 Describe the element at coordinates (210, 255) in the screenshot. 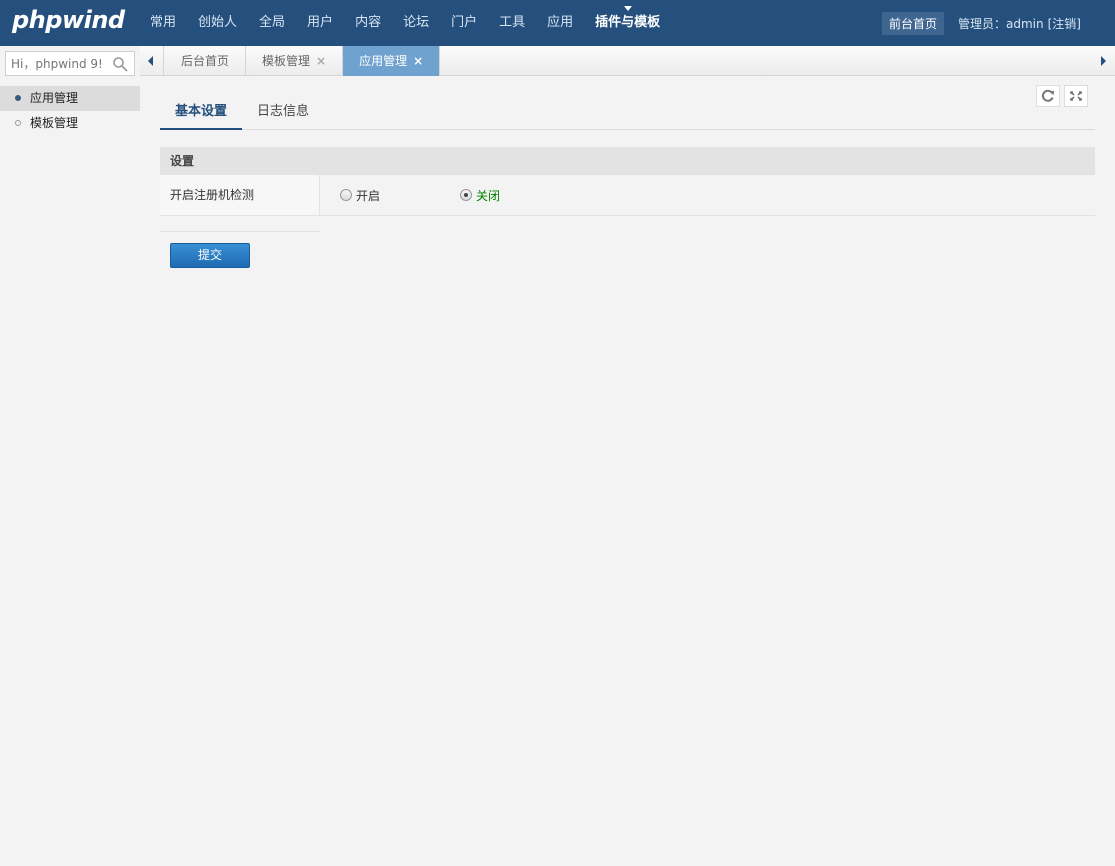

I see `submit-button: 提交` at that location.